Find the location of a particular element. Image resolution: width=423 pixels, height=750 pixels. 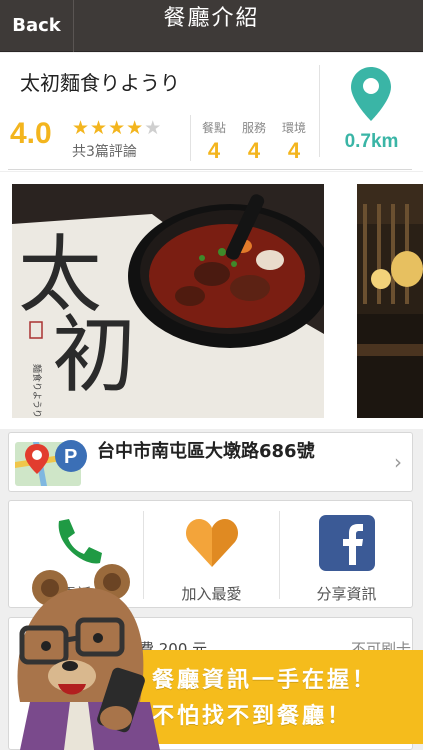

back-button: Back is located at coordinates (37, 26).